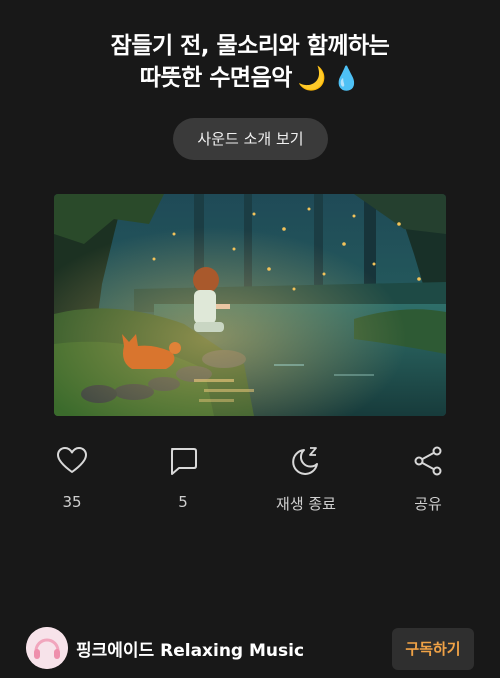 This screenshot has height=678, width=500. I want to click on crescent-moon-icon: 🌙, so click(312, 78).